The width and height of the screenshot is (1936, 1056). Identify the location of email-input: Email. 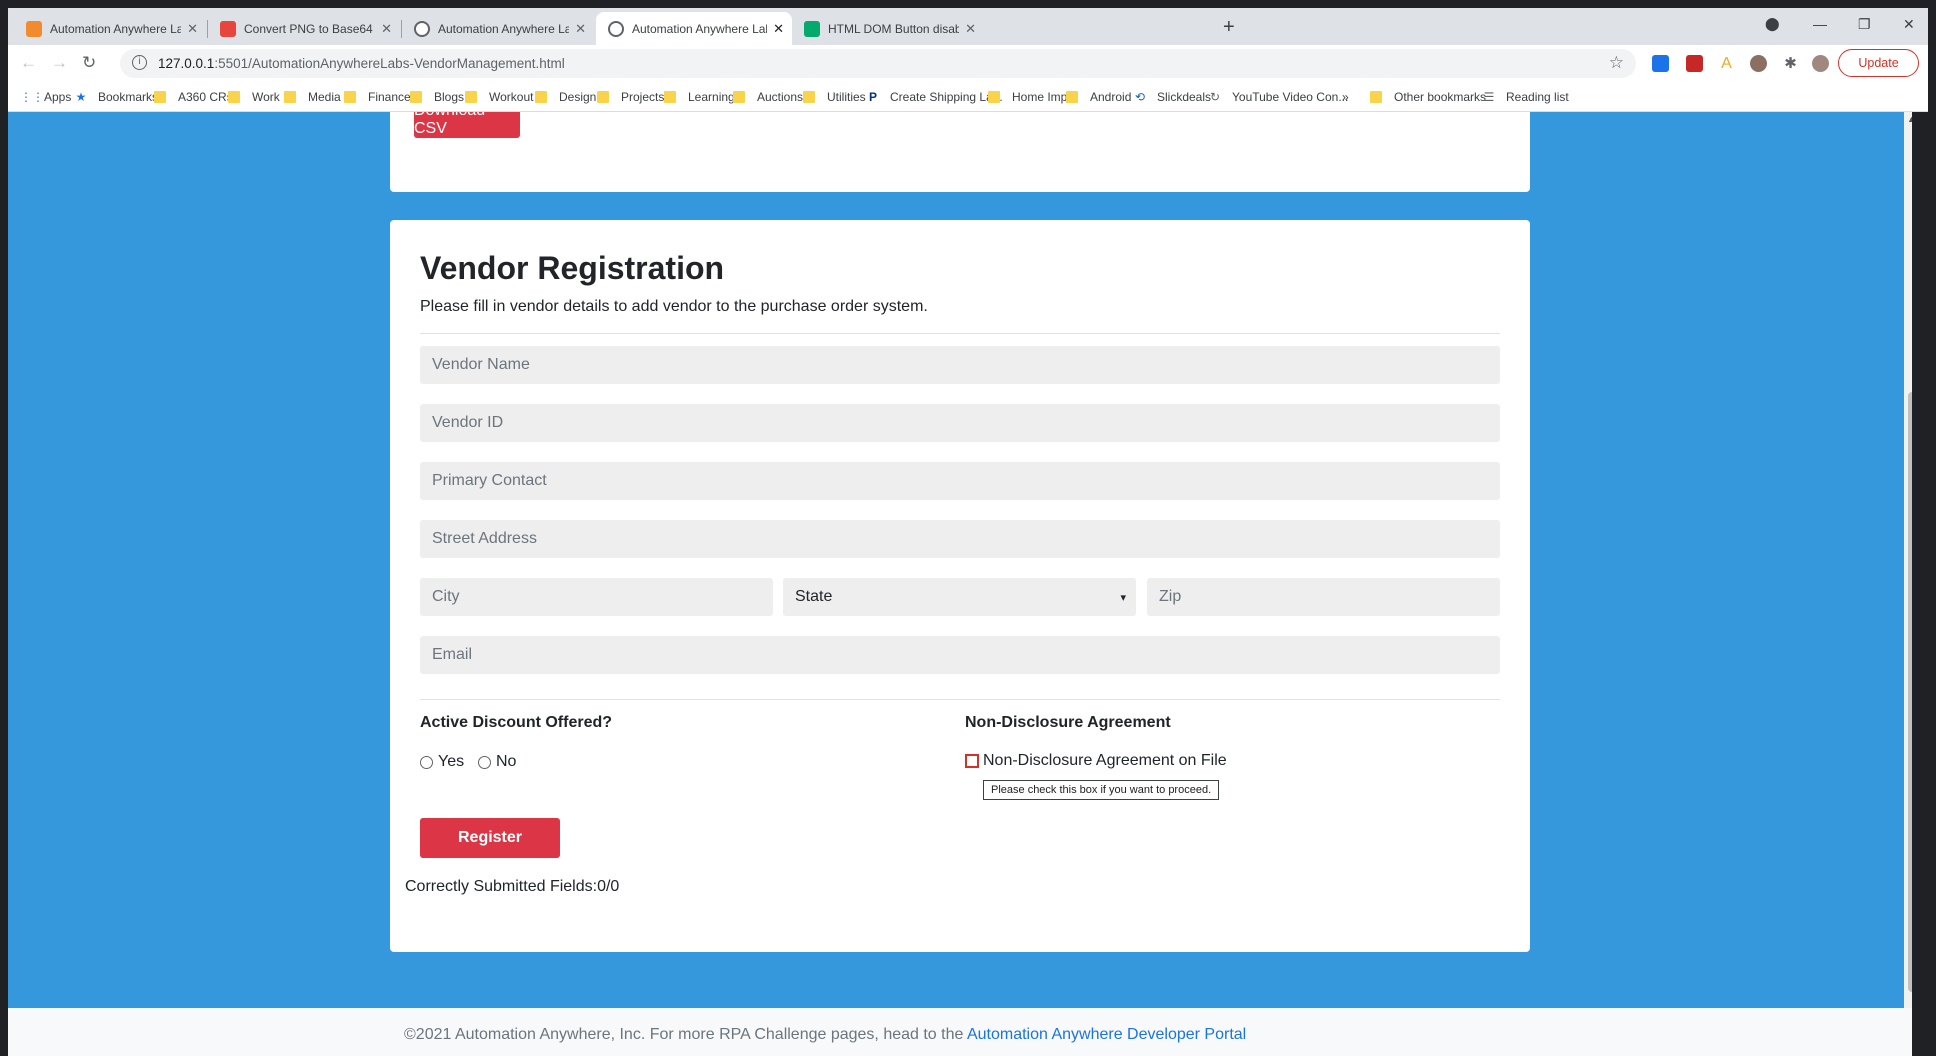
(960, 655).